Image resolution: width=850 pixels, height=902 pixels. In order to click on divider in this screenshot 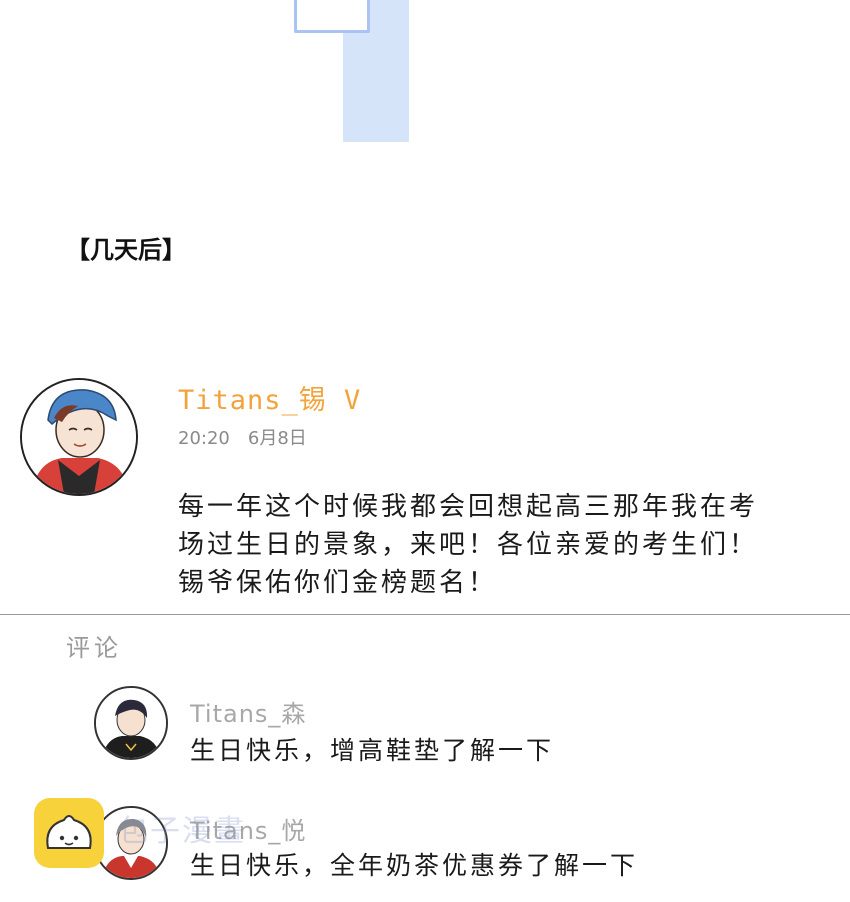, I will do `click(425, 614)`.